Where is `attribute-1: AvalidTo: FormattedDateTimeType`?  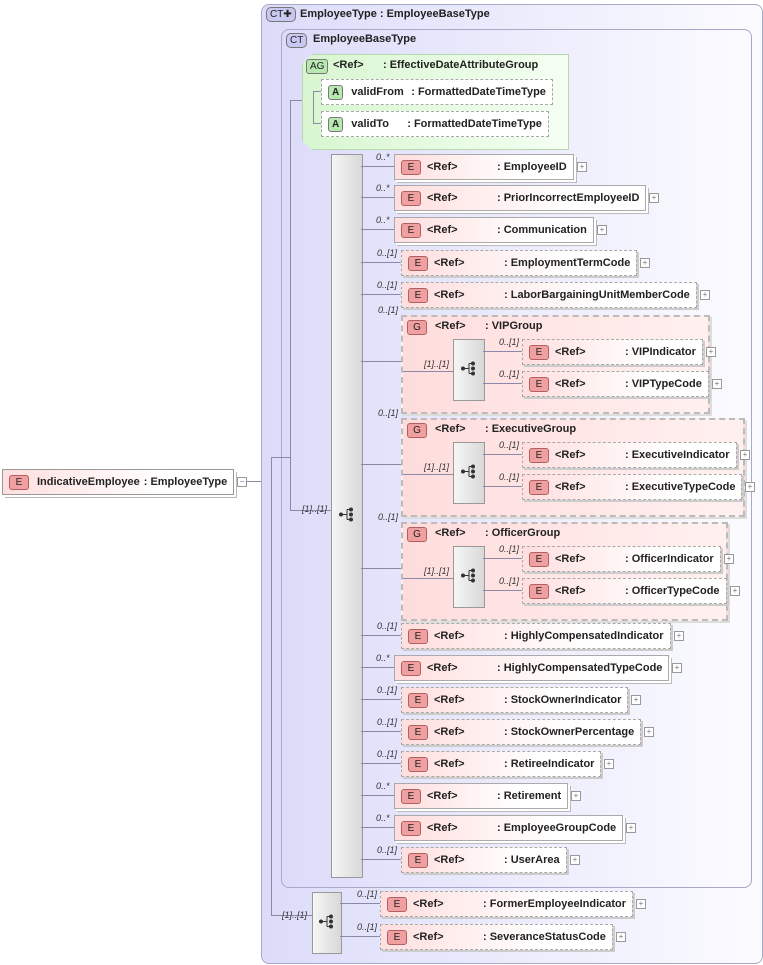
attribute-1: AvalidTo: FormattedDateTimeType is located at coordinates (435, 124).